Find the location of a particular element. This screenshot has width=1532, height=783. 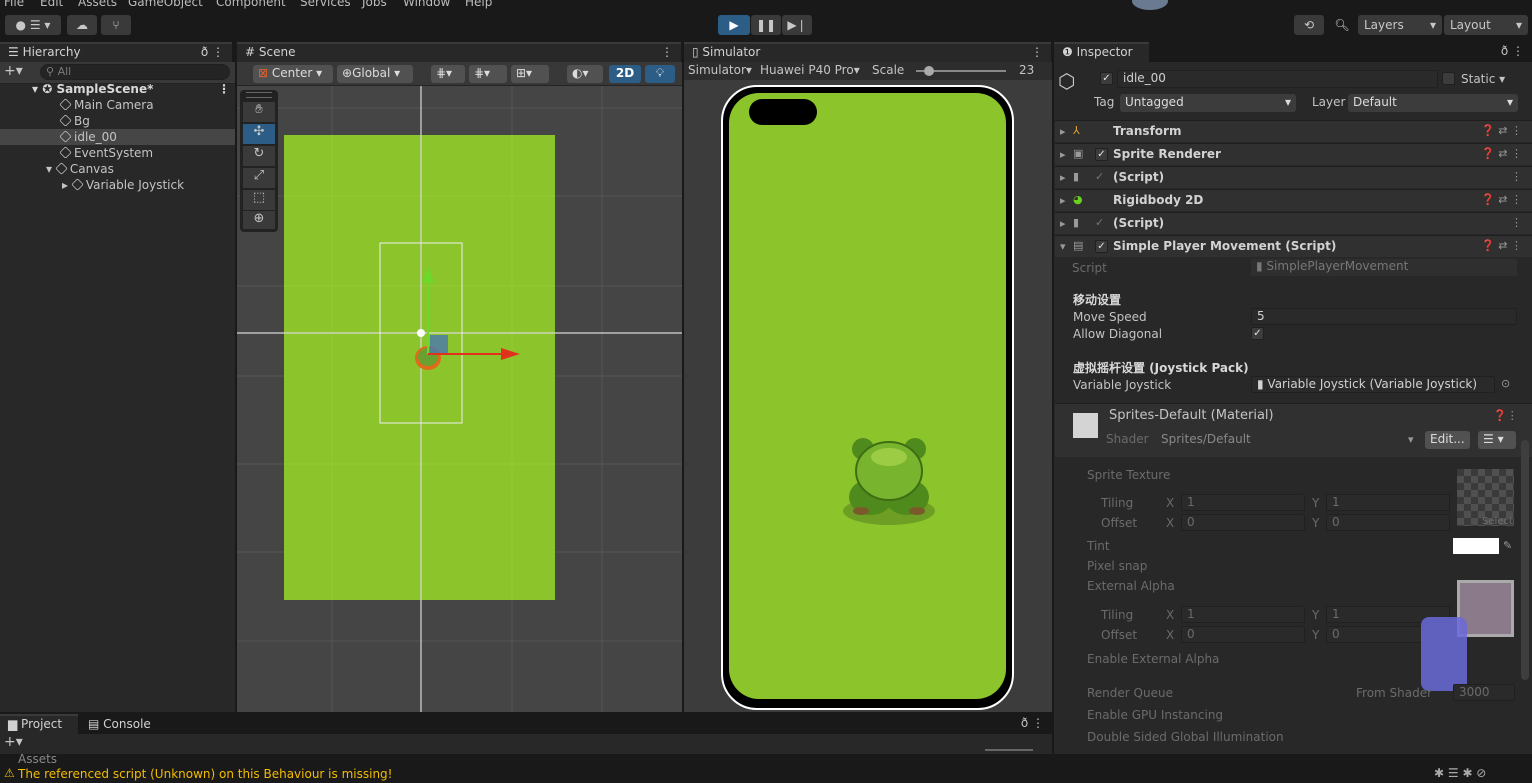

shader-menu-button: ☰ ▾ is located at coordinates (1497, 440).